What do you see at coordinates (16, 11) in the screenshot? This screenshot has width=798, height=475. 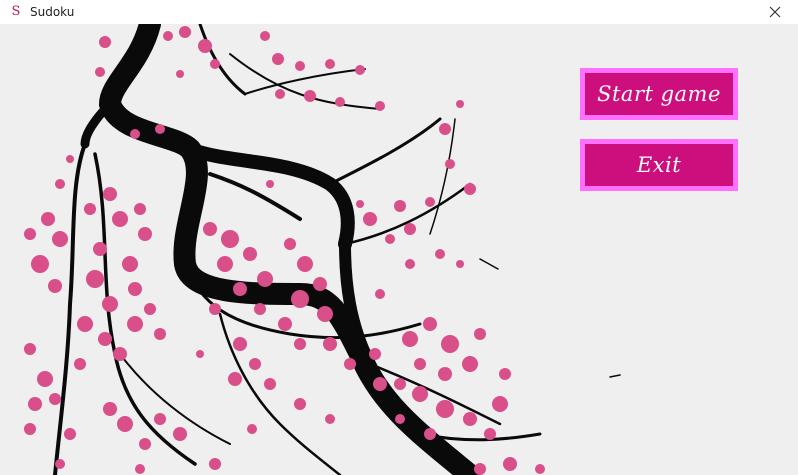 I see `sudoku-app-icon: S` at bounding box center [16, 11].